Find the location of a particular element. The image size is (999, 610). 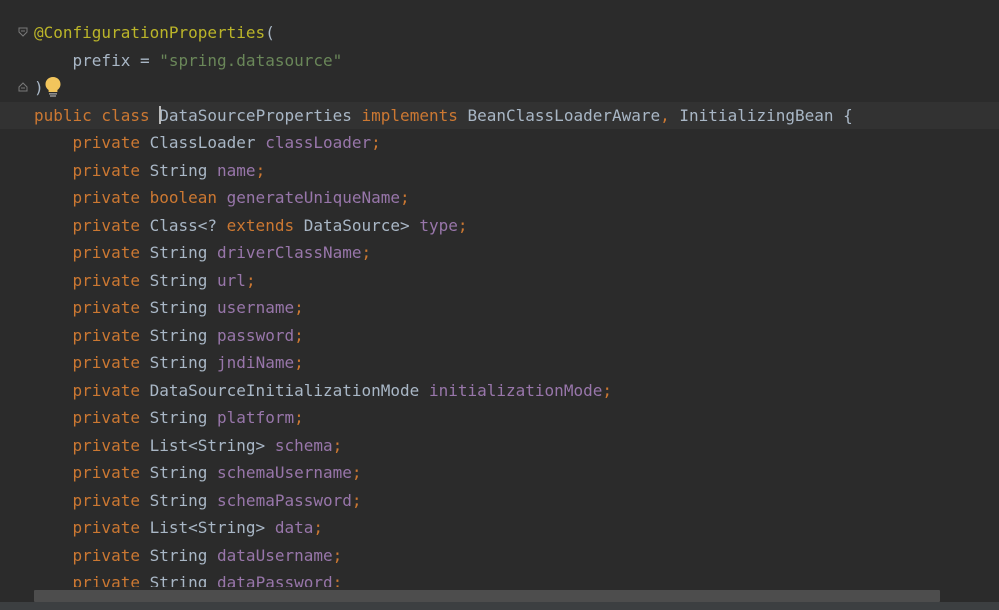

code-token: DataSourceInitializationMode is located at coordinates (289, 390).